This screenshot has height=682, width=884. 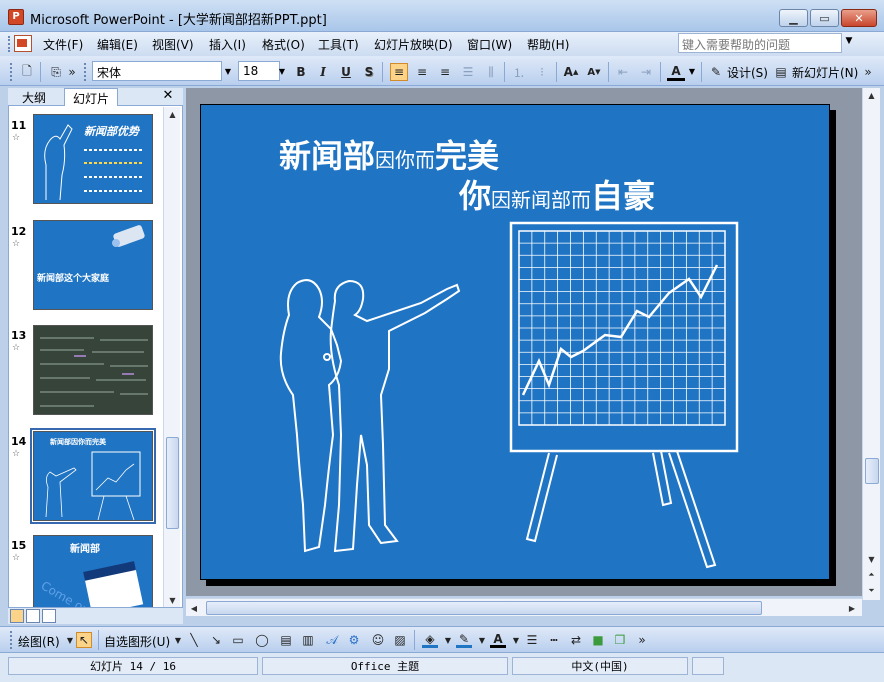 What do you see at coordinates (825, 72) in the screenshot?
I see `new-slide-button: 新幻灯片(N)` at bounding box center [825, 72].